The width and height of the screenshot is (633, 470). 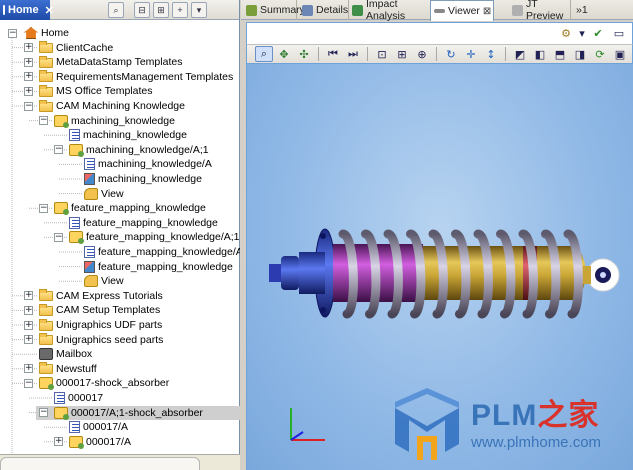 I want to click on tree-item-label: ClientCache, so click(x=85, y=47).